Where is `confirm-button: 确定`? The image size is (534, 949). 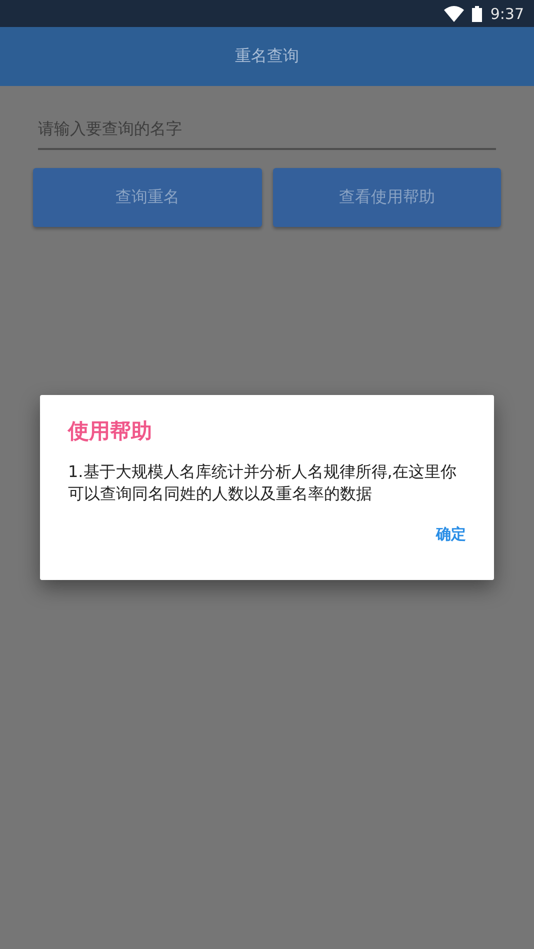
confirm-button: 确定 is located at coordinates (451, 534).